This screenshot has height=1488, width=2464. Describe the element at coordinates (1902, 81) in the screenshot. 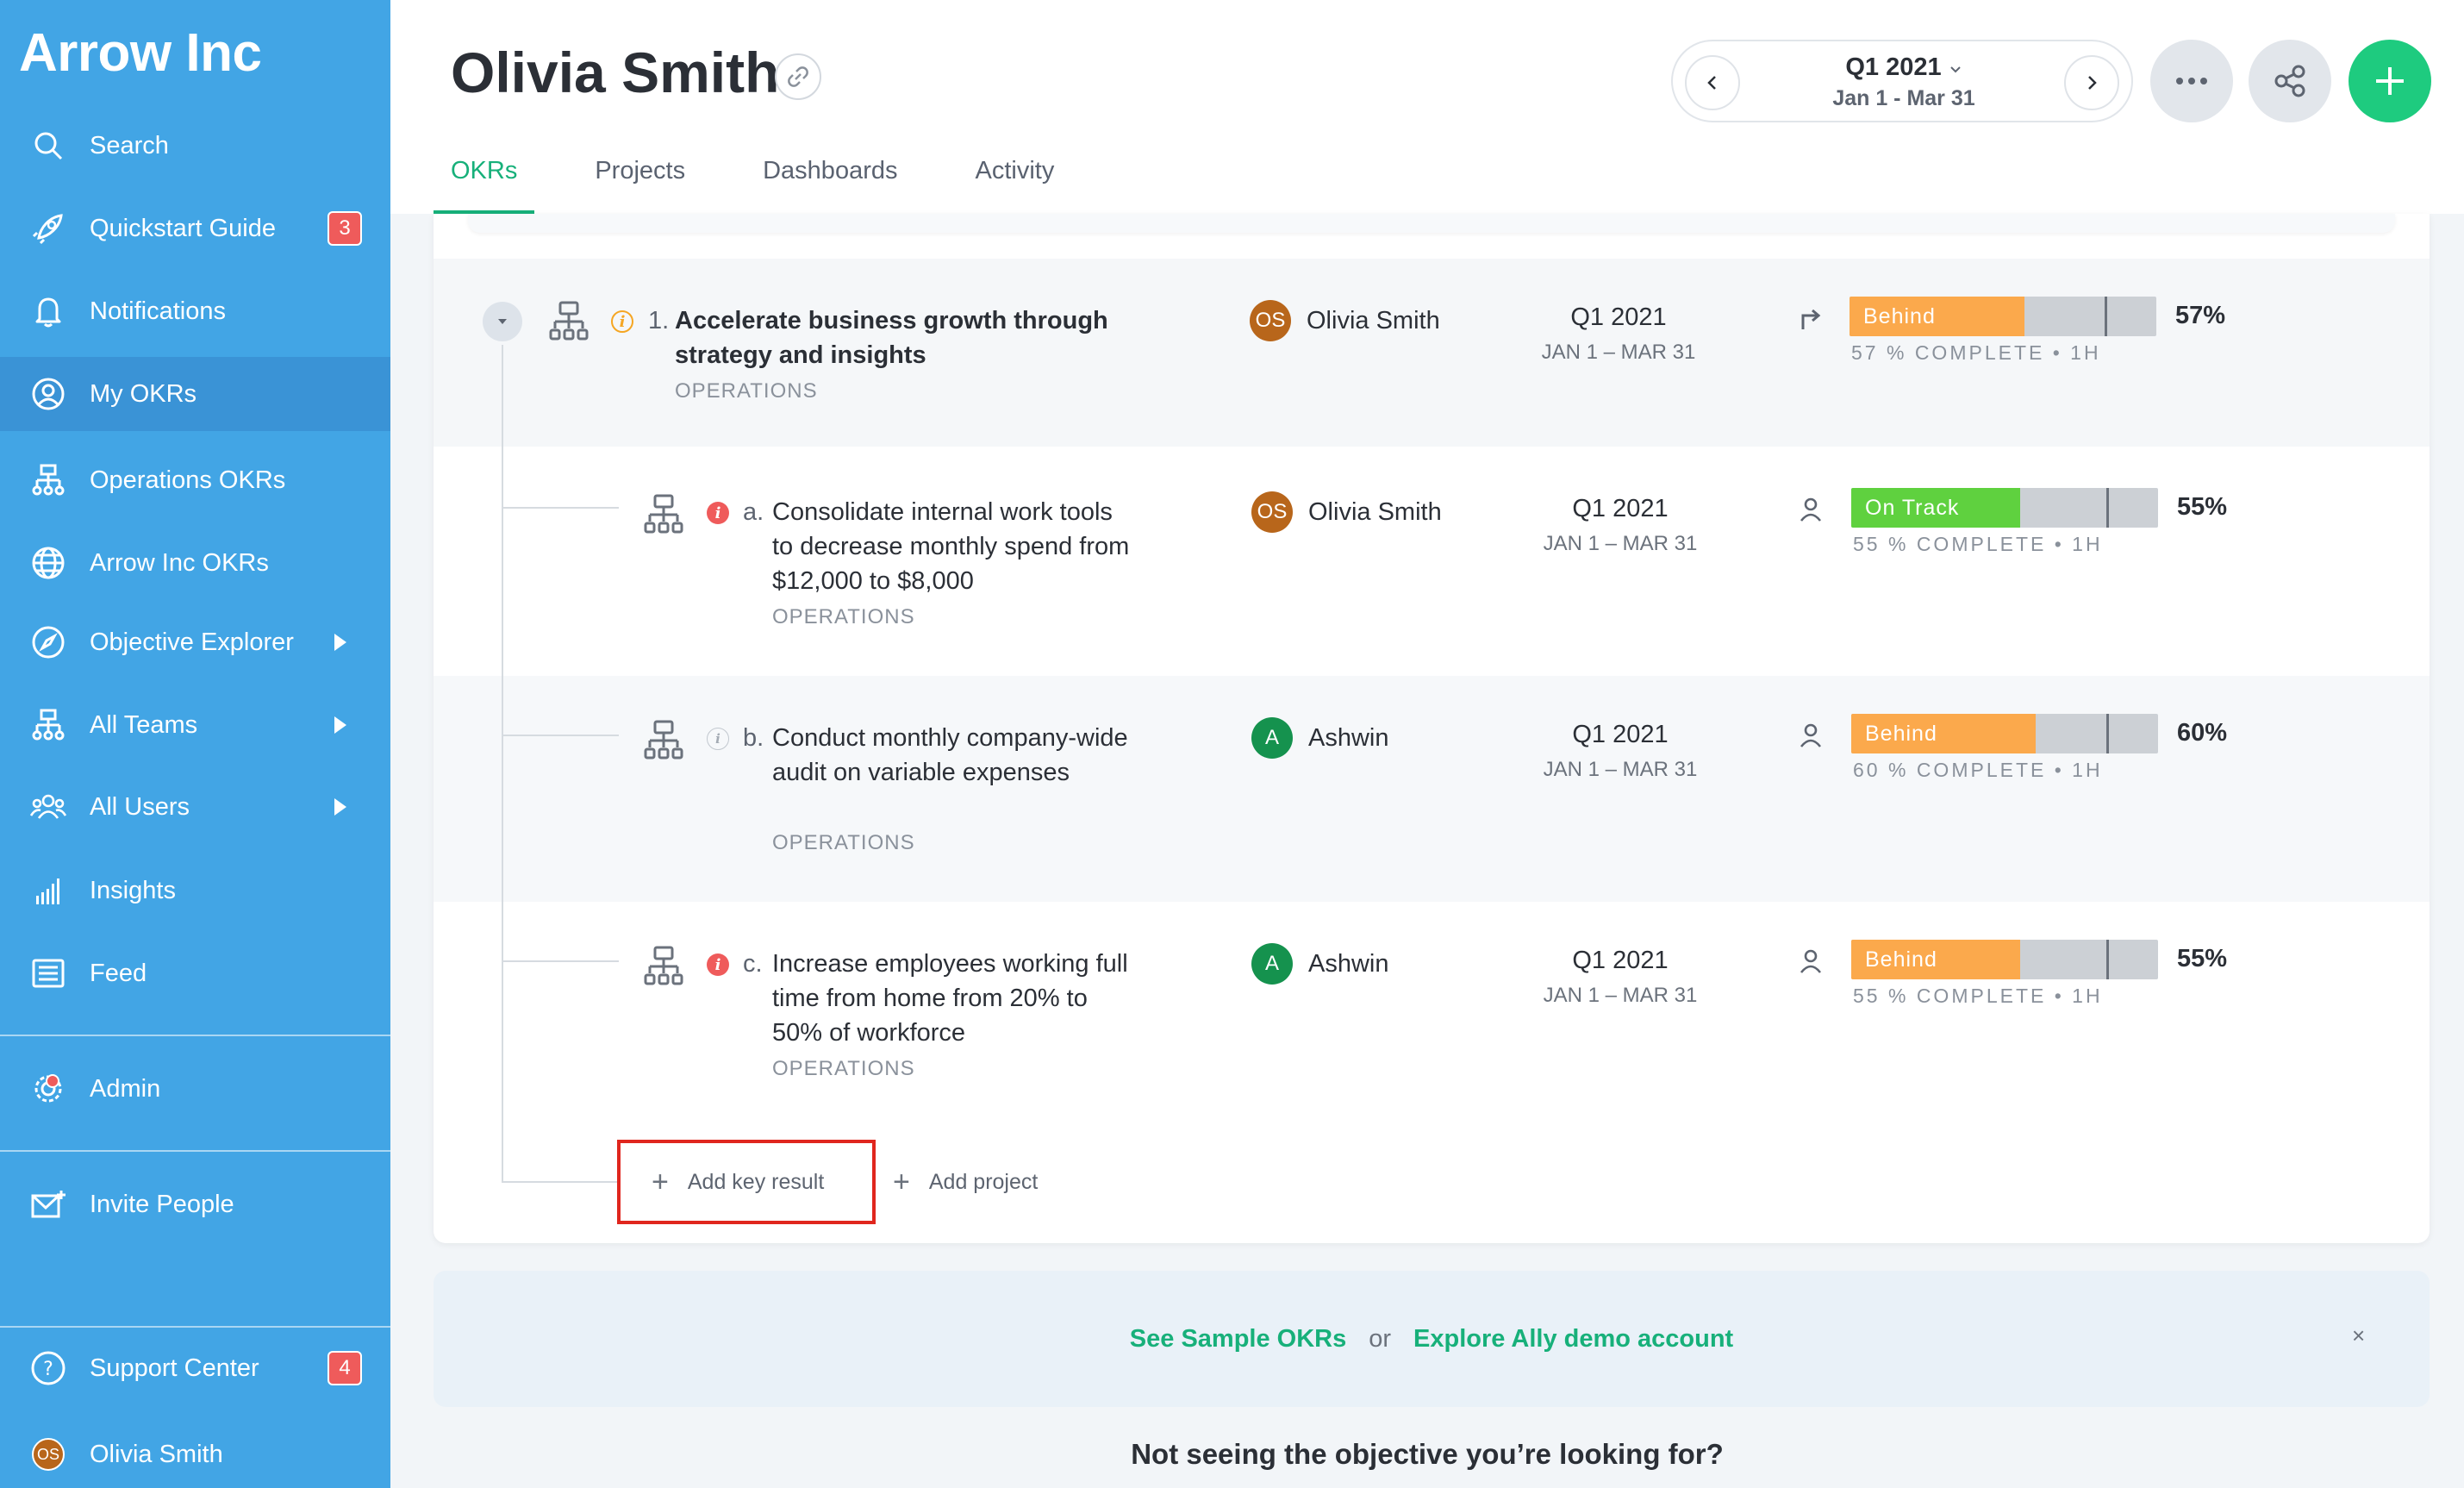

I see `period-selector: Q1 2021 Jan 1 - Mar 31` at that location.